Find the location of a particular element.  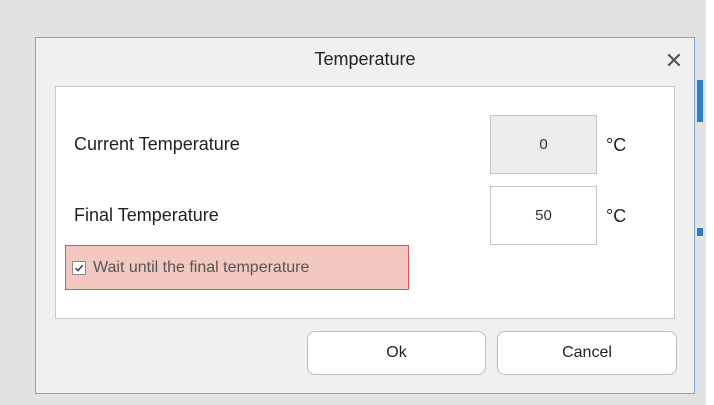

close-button: ✕ is located at coordinates (674, 61).